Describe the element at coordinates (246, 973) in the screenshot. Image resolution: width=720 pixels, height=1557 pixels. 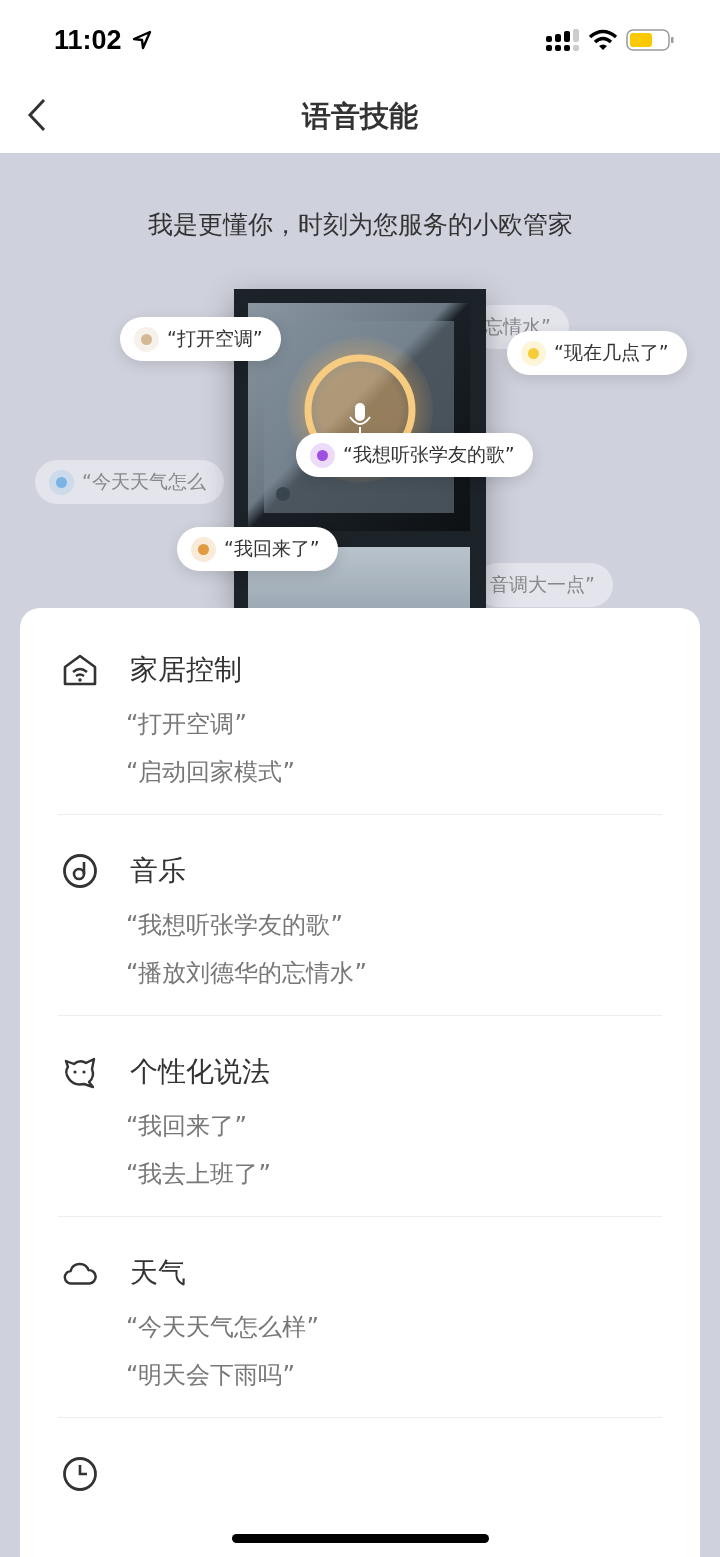
I see `example-phrase: “播放刘德华的忘情水”` at that location.